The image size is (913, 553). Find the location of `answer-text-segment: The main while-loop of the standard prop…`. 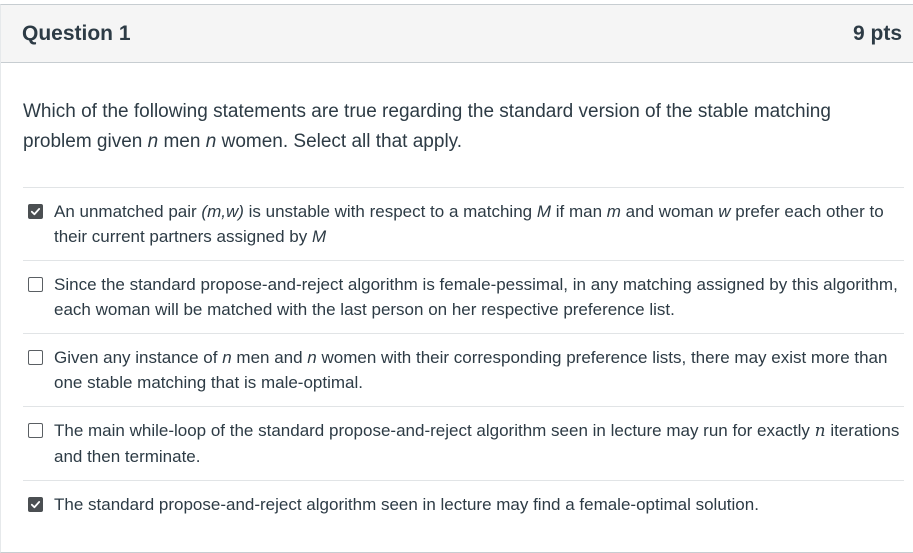

answer-text-segment: The main while-loop of the standard prop… is located at coordinates (434, 430).